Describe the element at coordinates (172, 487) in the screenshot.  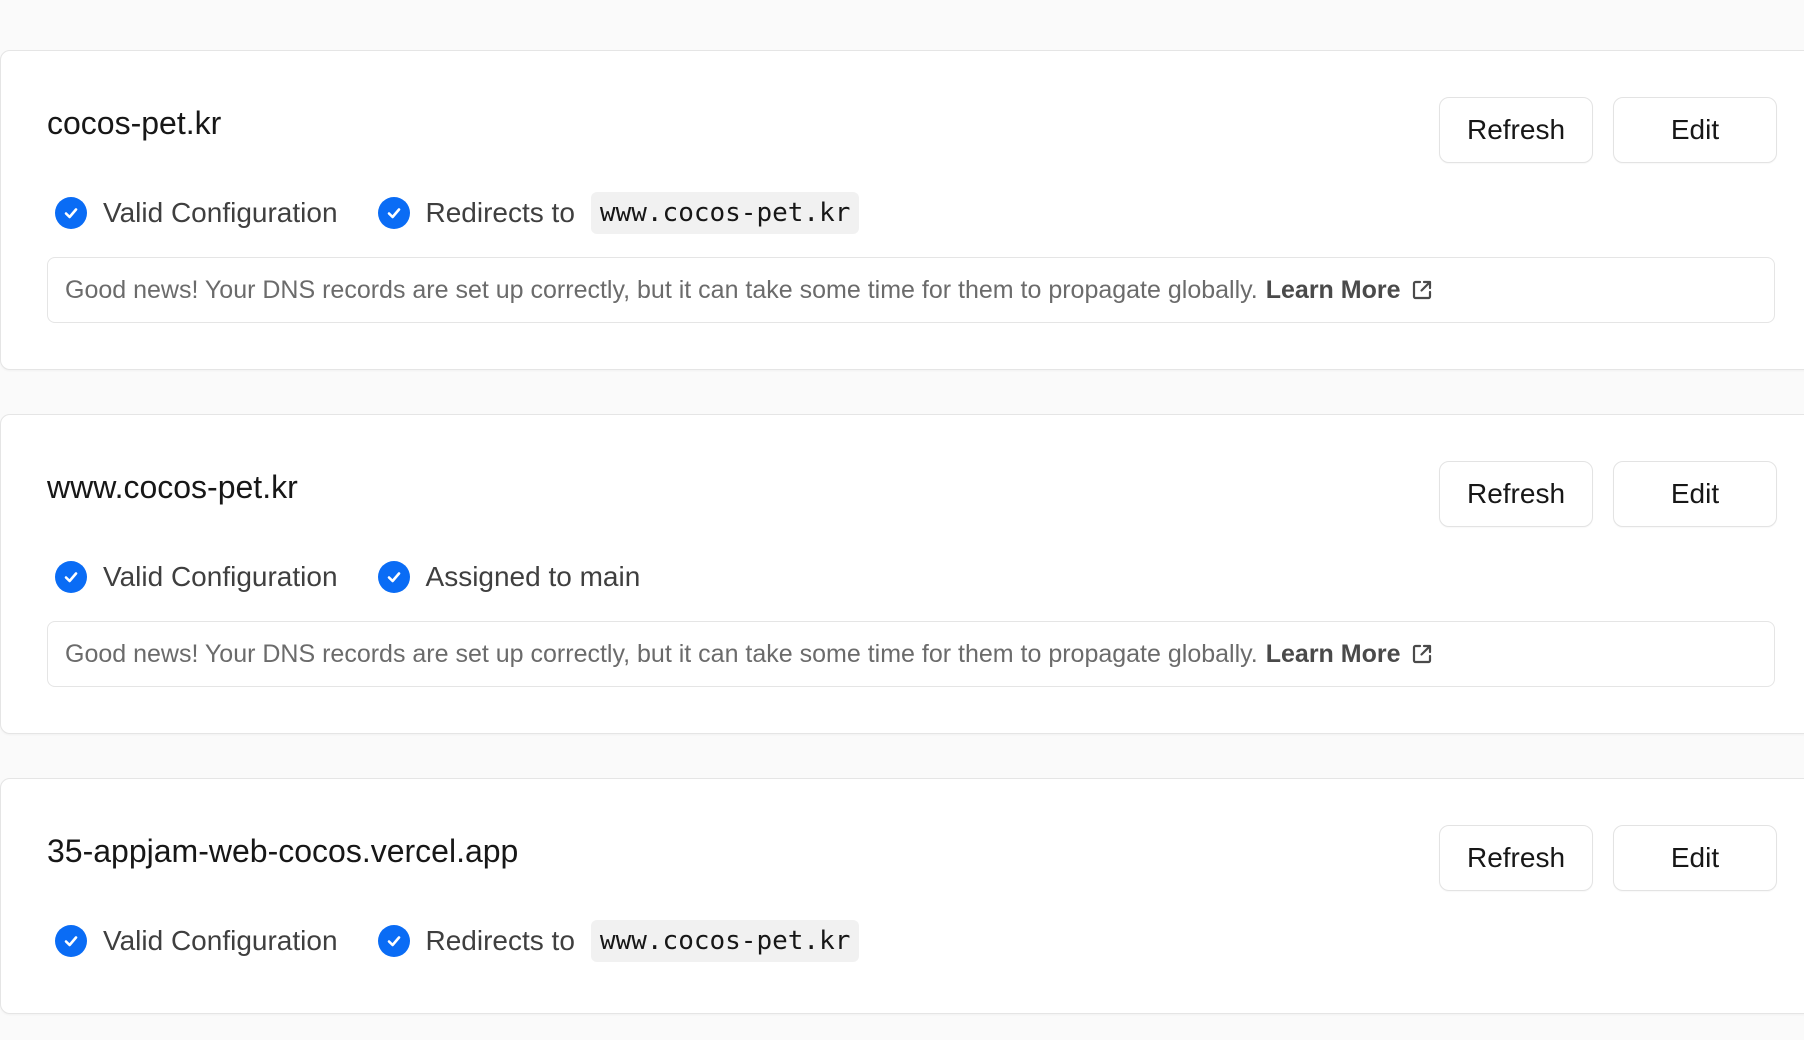
I see `domain-name: www.cocos-pet.kr` at that location.